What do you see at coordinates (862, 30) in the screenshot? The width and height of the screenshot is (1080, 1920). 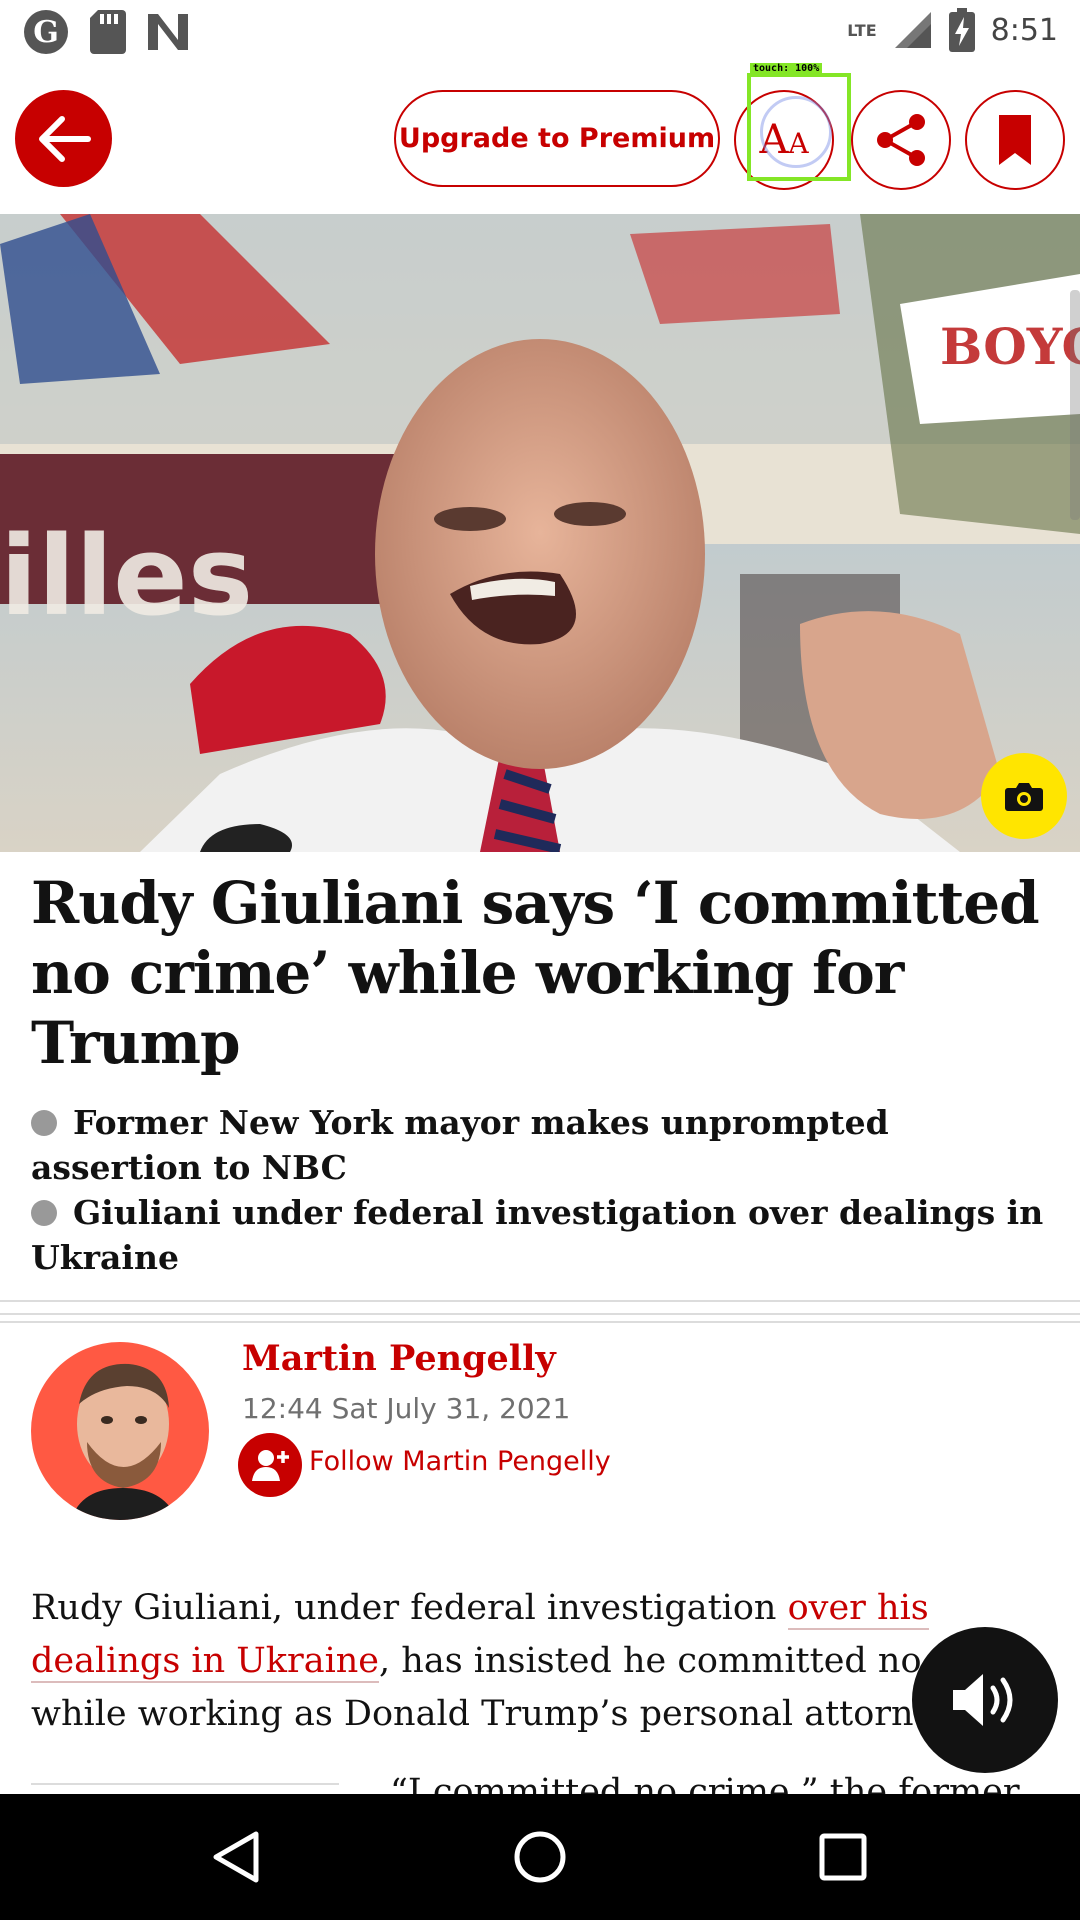 I see `network-type: LTE` at bounding box center [862, 30].